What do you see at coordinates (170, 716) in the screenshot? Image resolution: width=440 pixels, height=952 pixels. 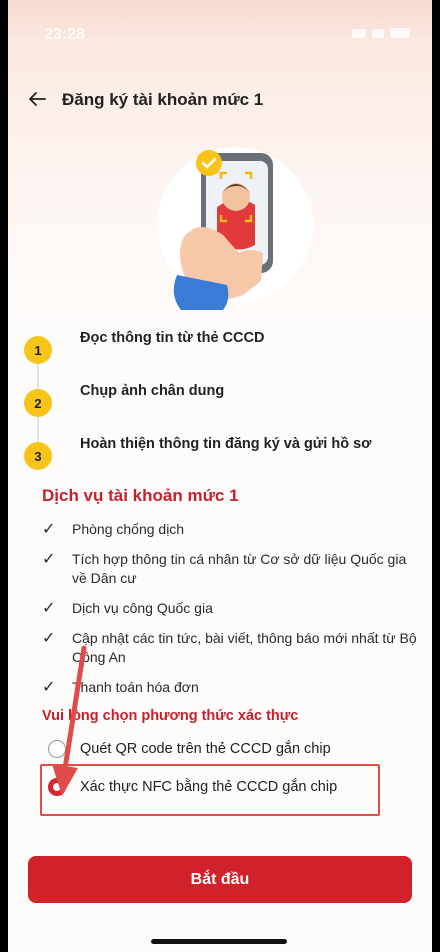 I see `verification-title: Vui lòng chọn phương thức xác thực` at bounding box center [170, 716].